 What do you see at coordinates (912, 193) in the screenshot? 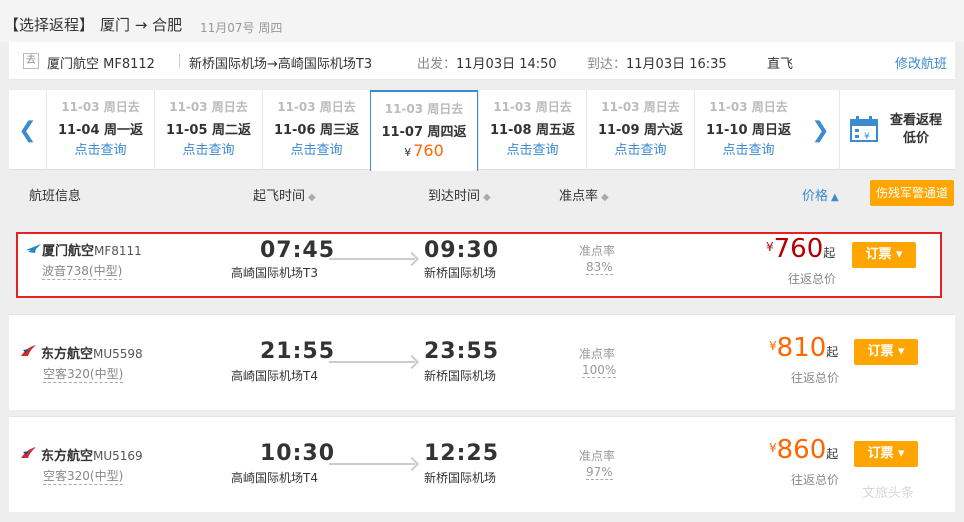
I see `military-channel-button: 伤残军警通道` at bounding box center [912, 193].